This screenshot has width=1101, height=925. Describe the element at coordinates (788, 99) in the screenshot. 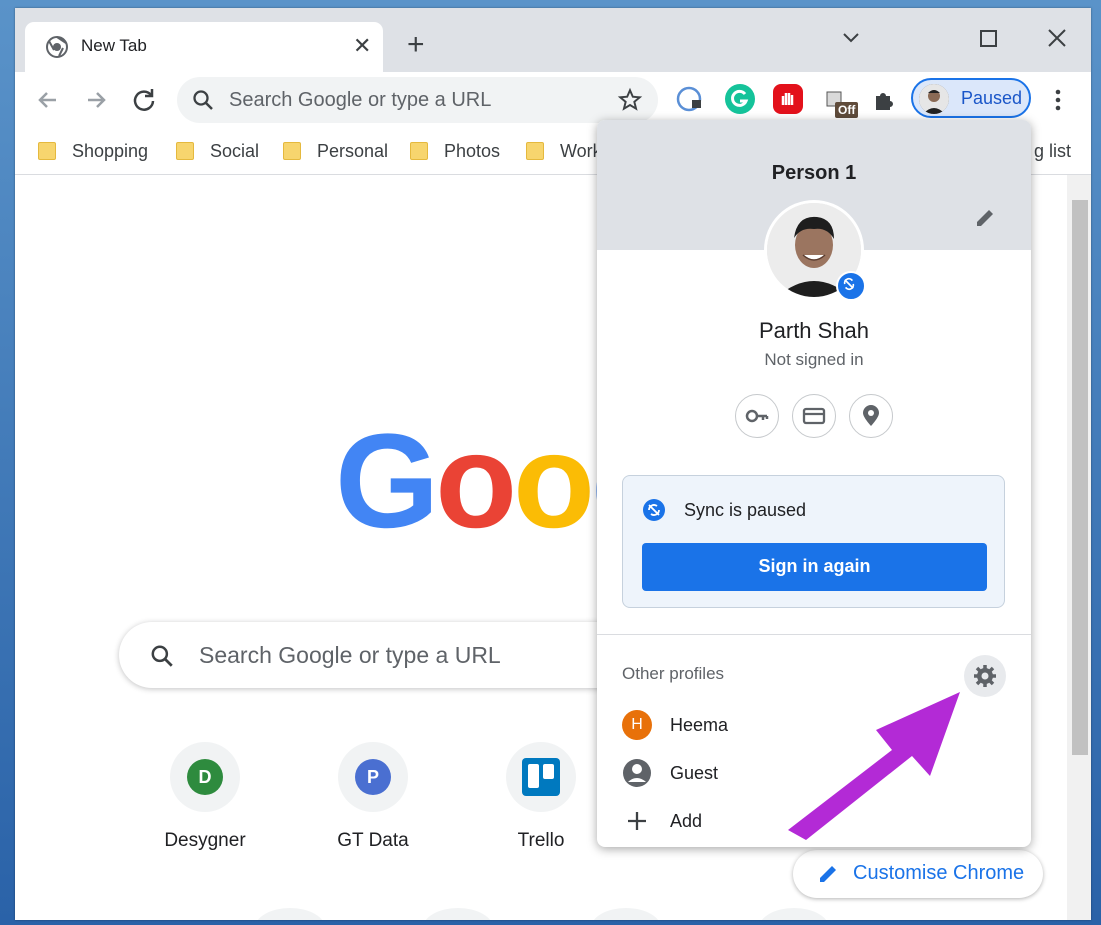

I see `adblock-extension-icon` at that location.